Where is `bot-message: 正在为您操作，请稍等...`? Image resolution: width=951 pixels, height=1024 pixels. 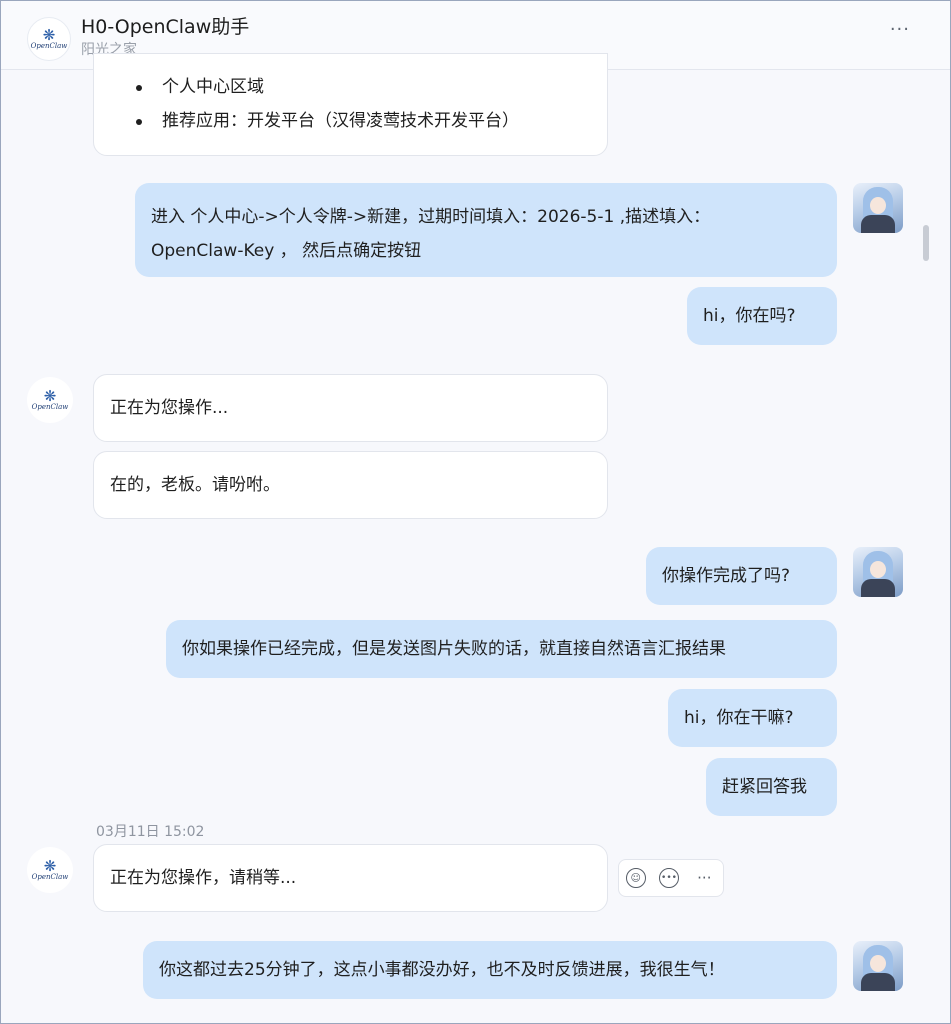
bot-message: 正在为您操作，请稍等... is located at coordinates (350, 878).